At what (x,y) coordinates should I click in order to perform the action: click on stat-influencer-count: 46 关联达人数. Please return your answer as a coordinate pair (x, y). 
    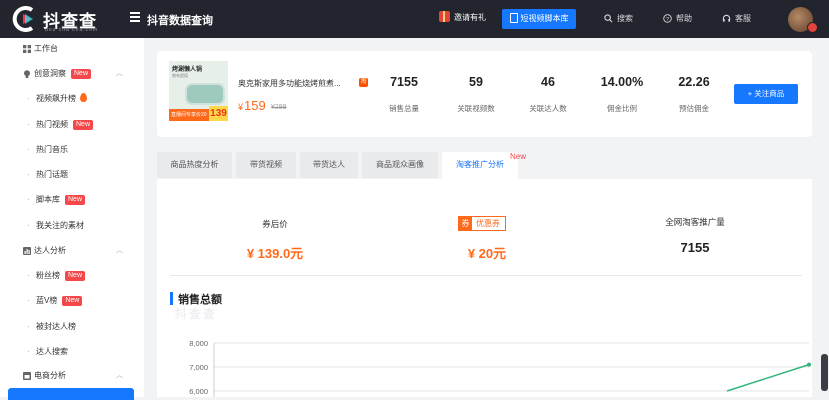
    Looking at the image, I should click on (548, 94).